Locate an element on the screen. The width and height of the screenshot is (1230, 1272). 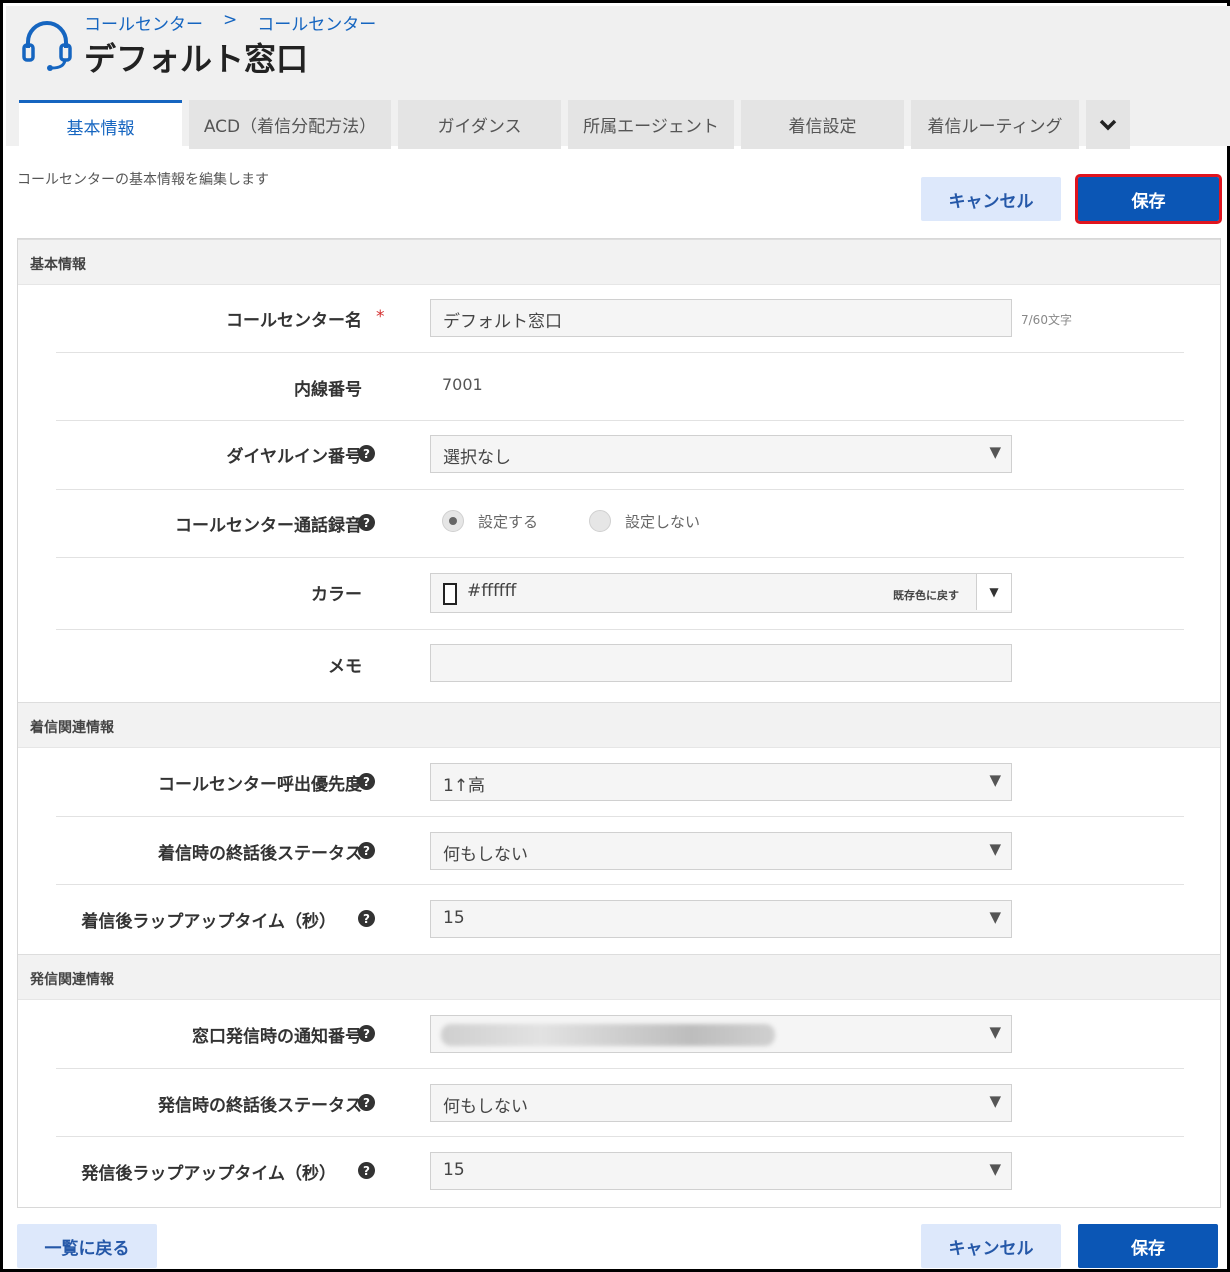
color-value: #ffffff is located at coordinates (492, 591).